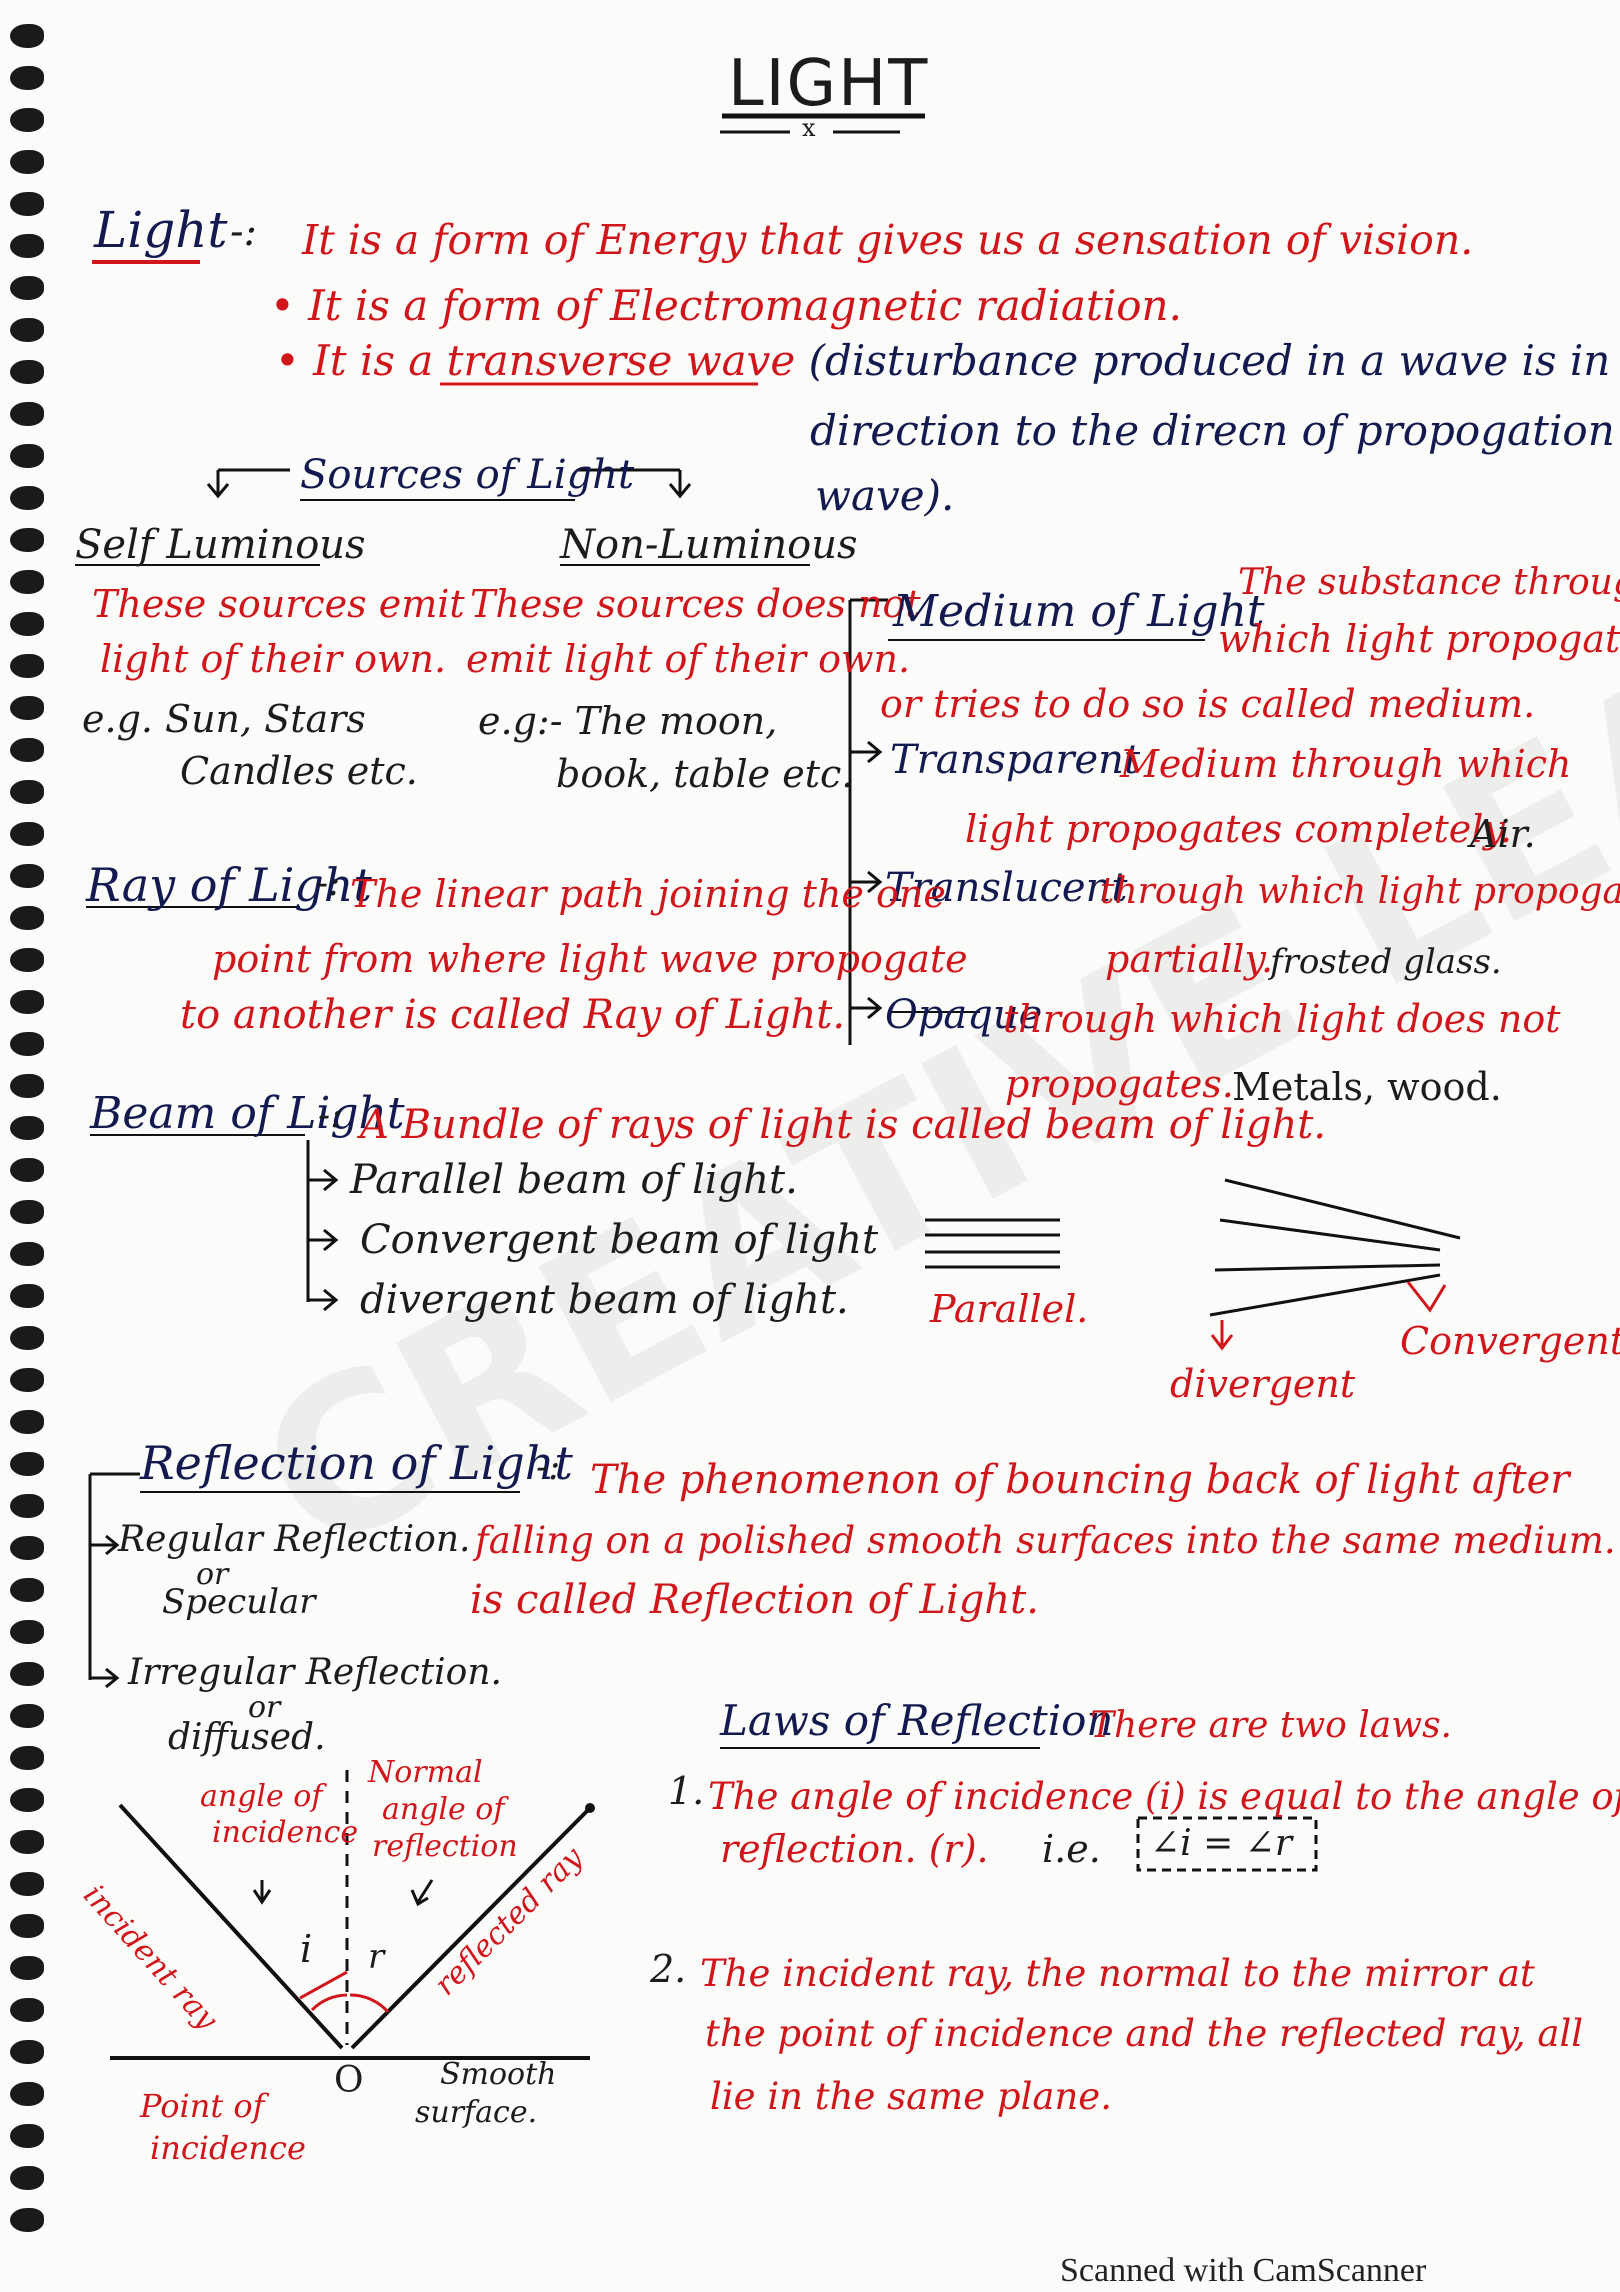 The image size is (1620, 2292). I want to click on self-luminous-eg2: Candles etc., so click(299, 771).